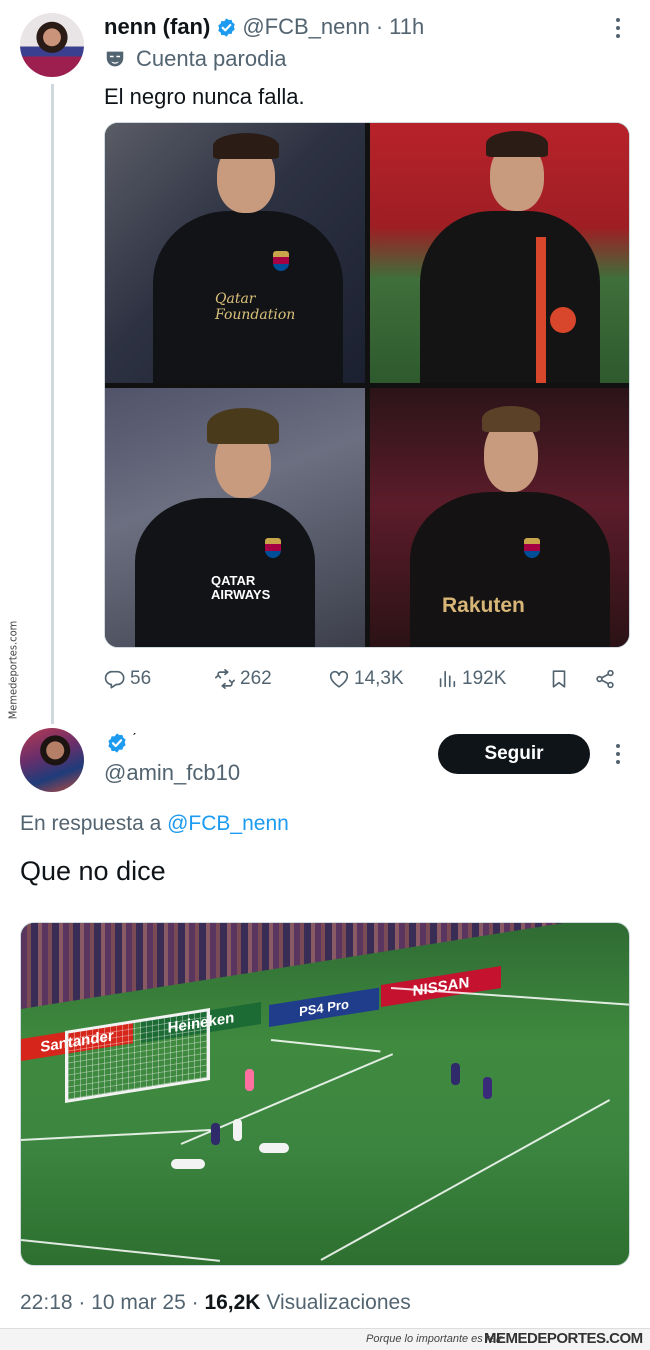 This screenshot has height=1350, width=650. I want to click on like-button: 14,3K, so click(366, 679).